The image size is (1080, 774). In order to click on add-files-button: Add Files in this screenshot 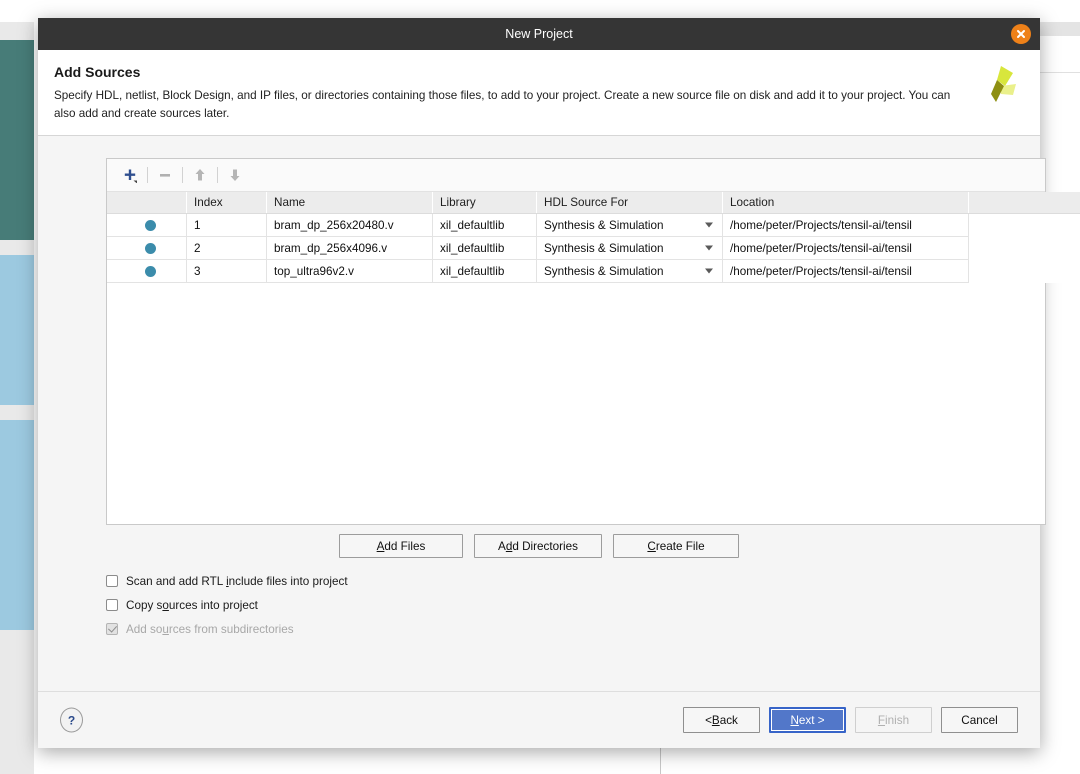, I will do `click(401, 546)`.